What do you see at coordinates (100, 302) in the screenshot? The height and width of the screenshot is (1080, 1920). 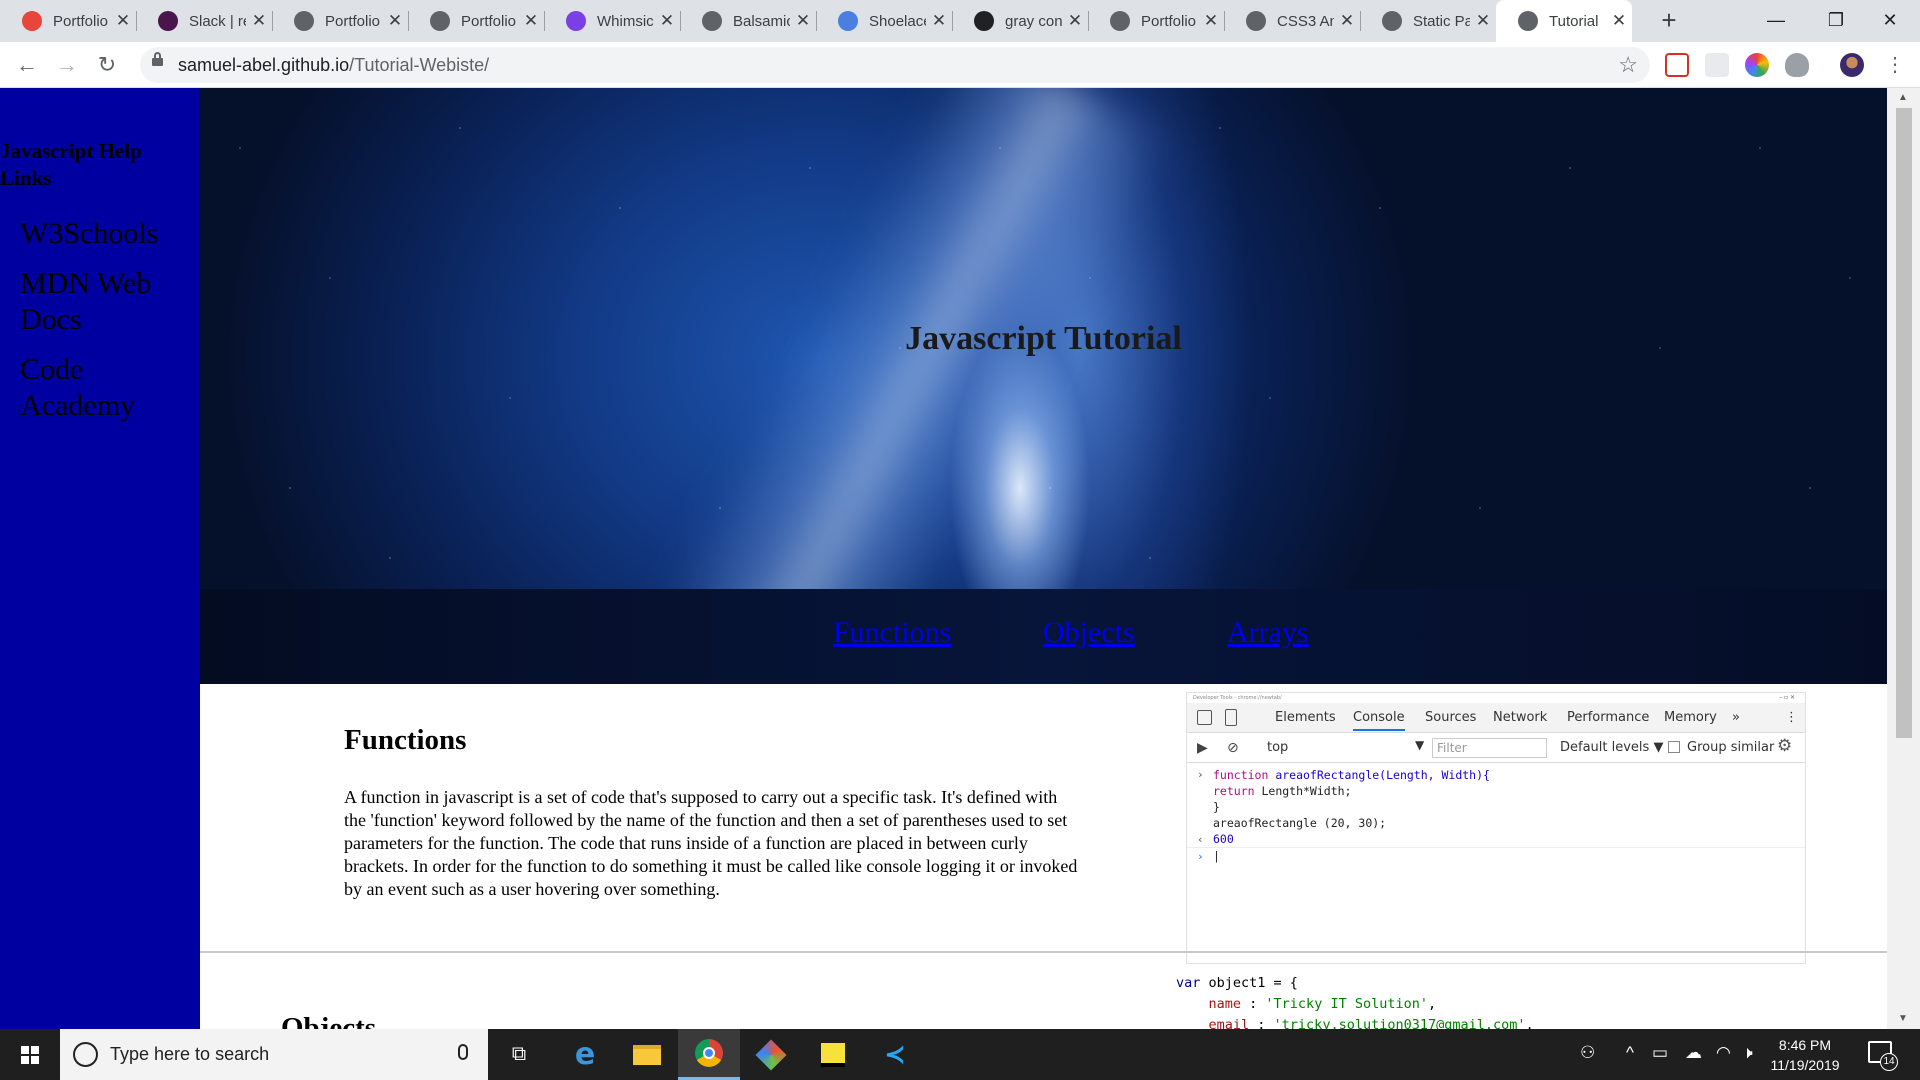 I see `sidebar-link-mdn: MDN Web Docs` at bounding box center [100, 302].